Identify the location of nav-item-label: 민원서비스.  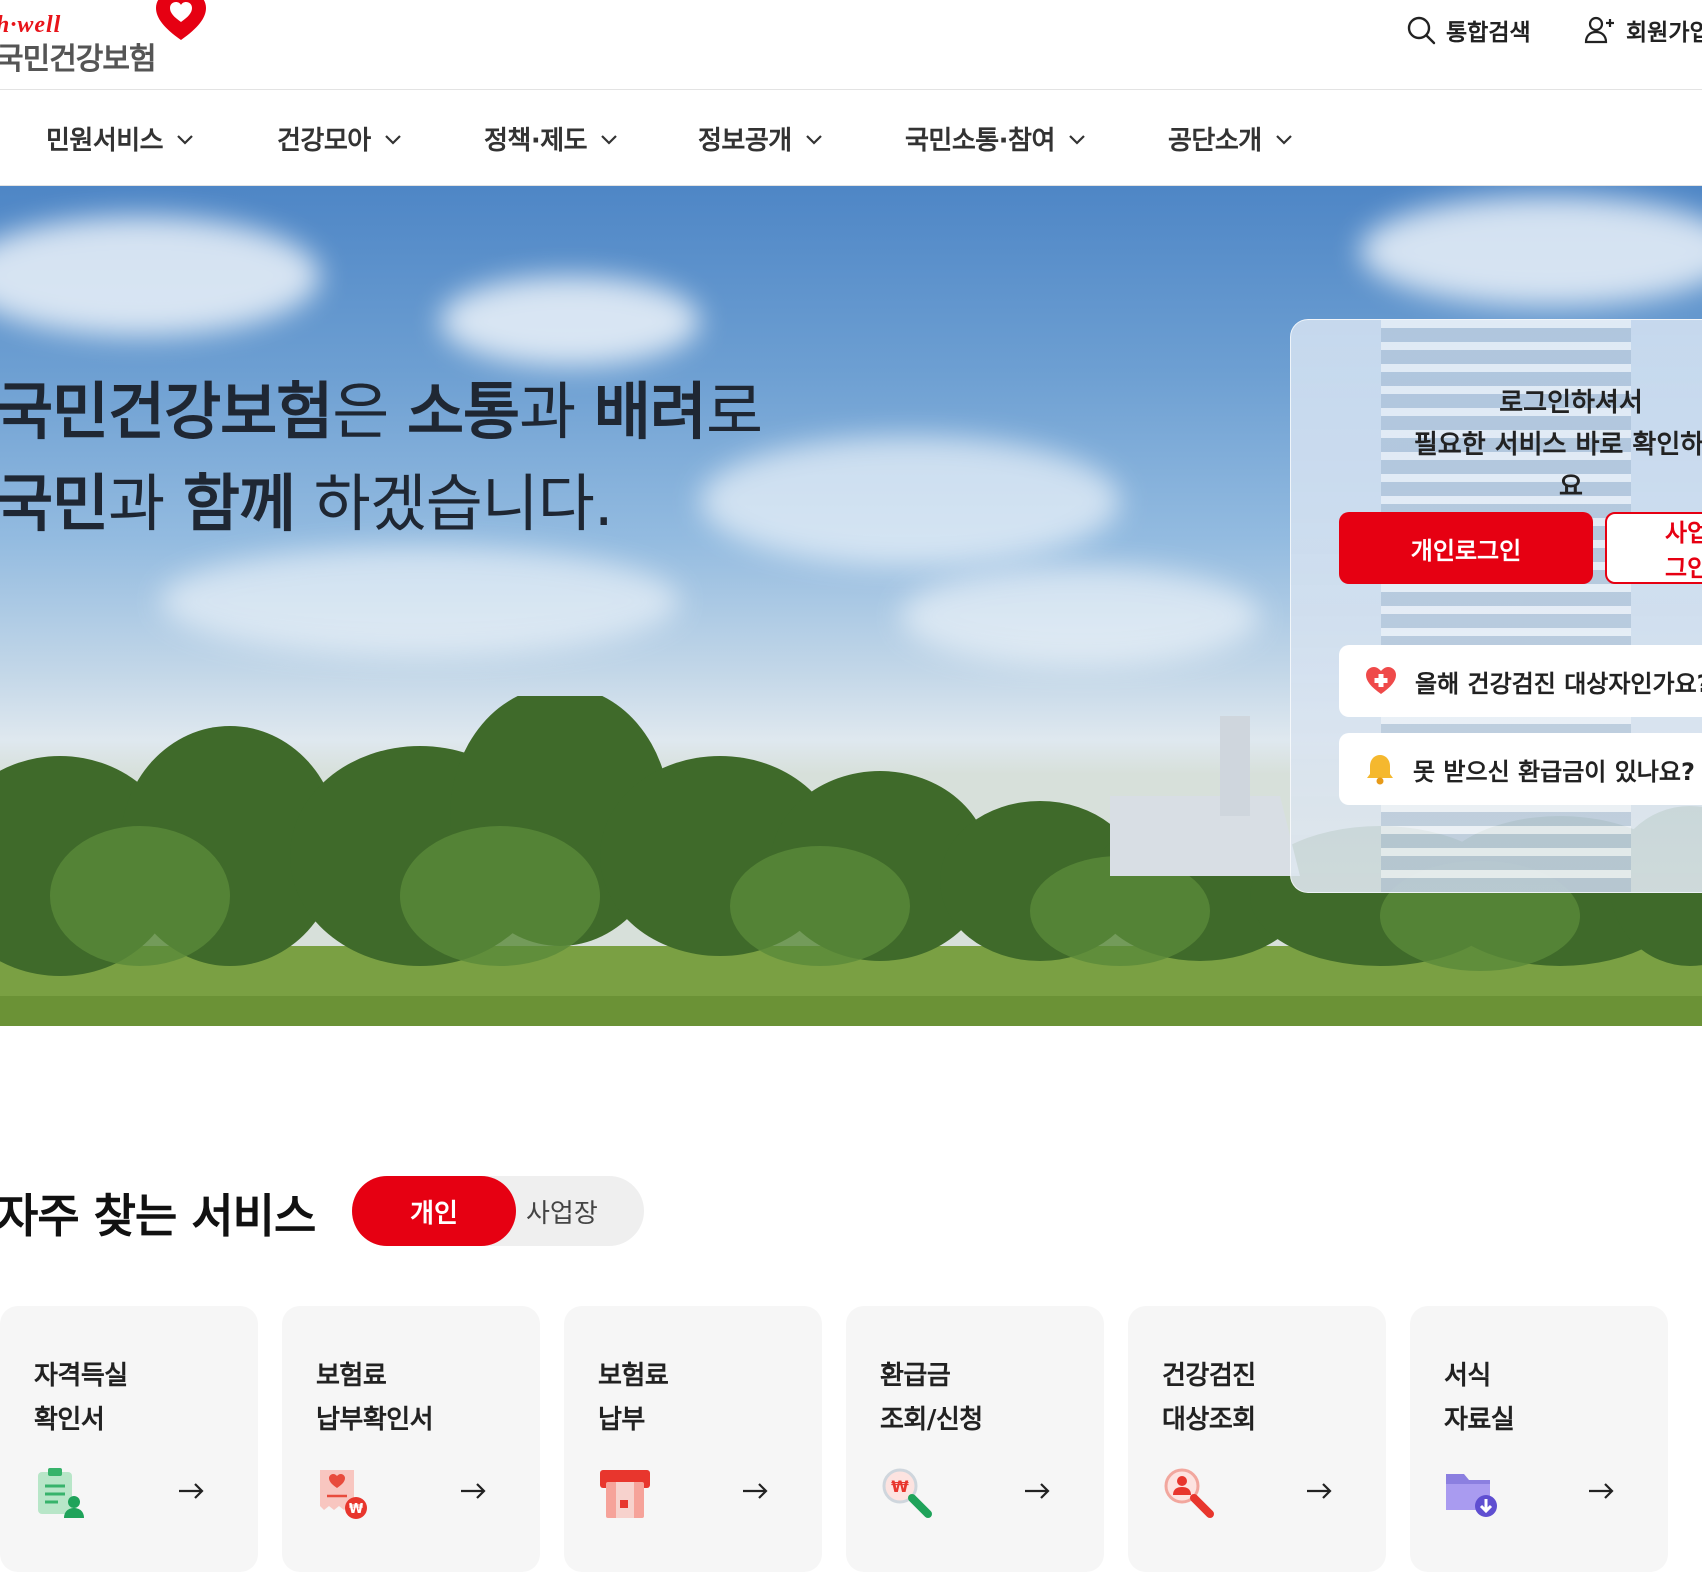
(105, 141).